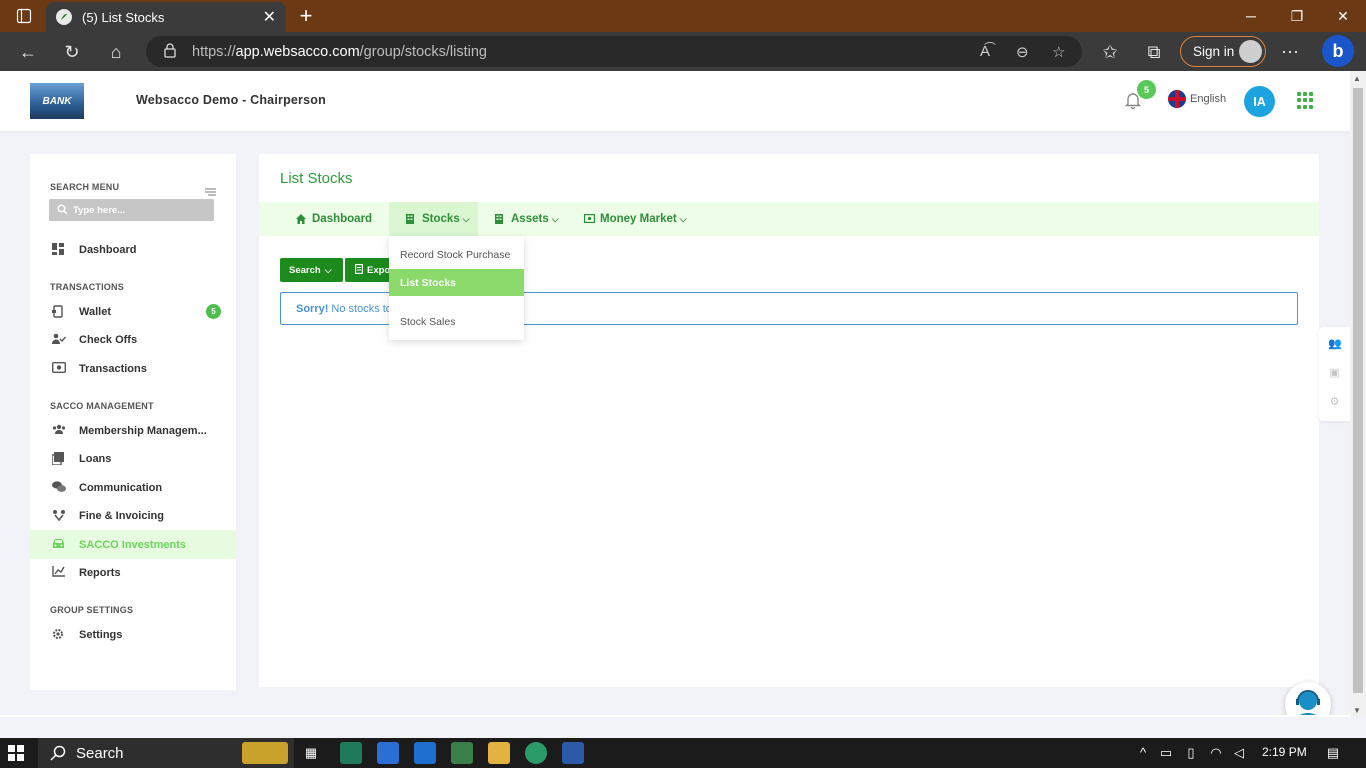  I want to click on search-highlight-icon, so click(265, 753).